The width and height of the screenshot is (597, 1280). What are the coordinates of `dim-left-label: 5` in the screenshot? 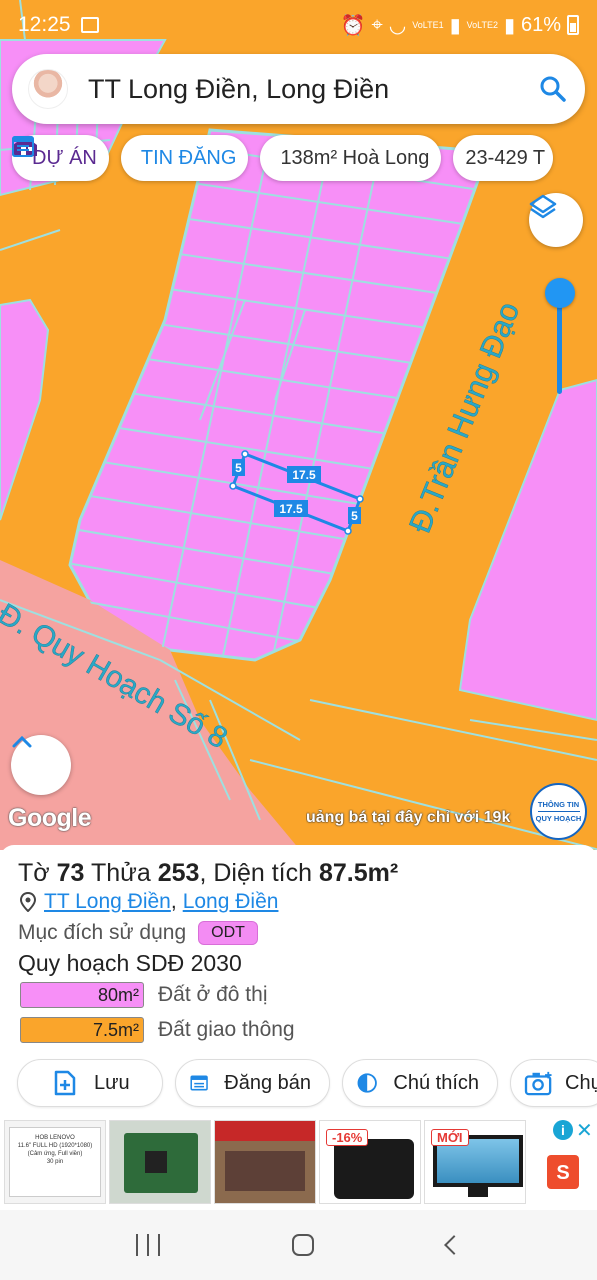 It's located at (238, 467).